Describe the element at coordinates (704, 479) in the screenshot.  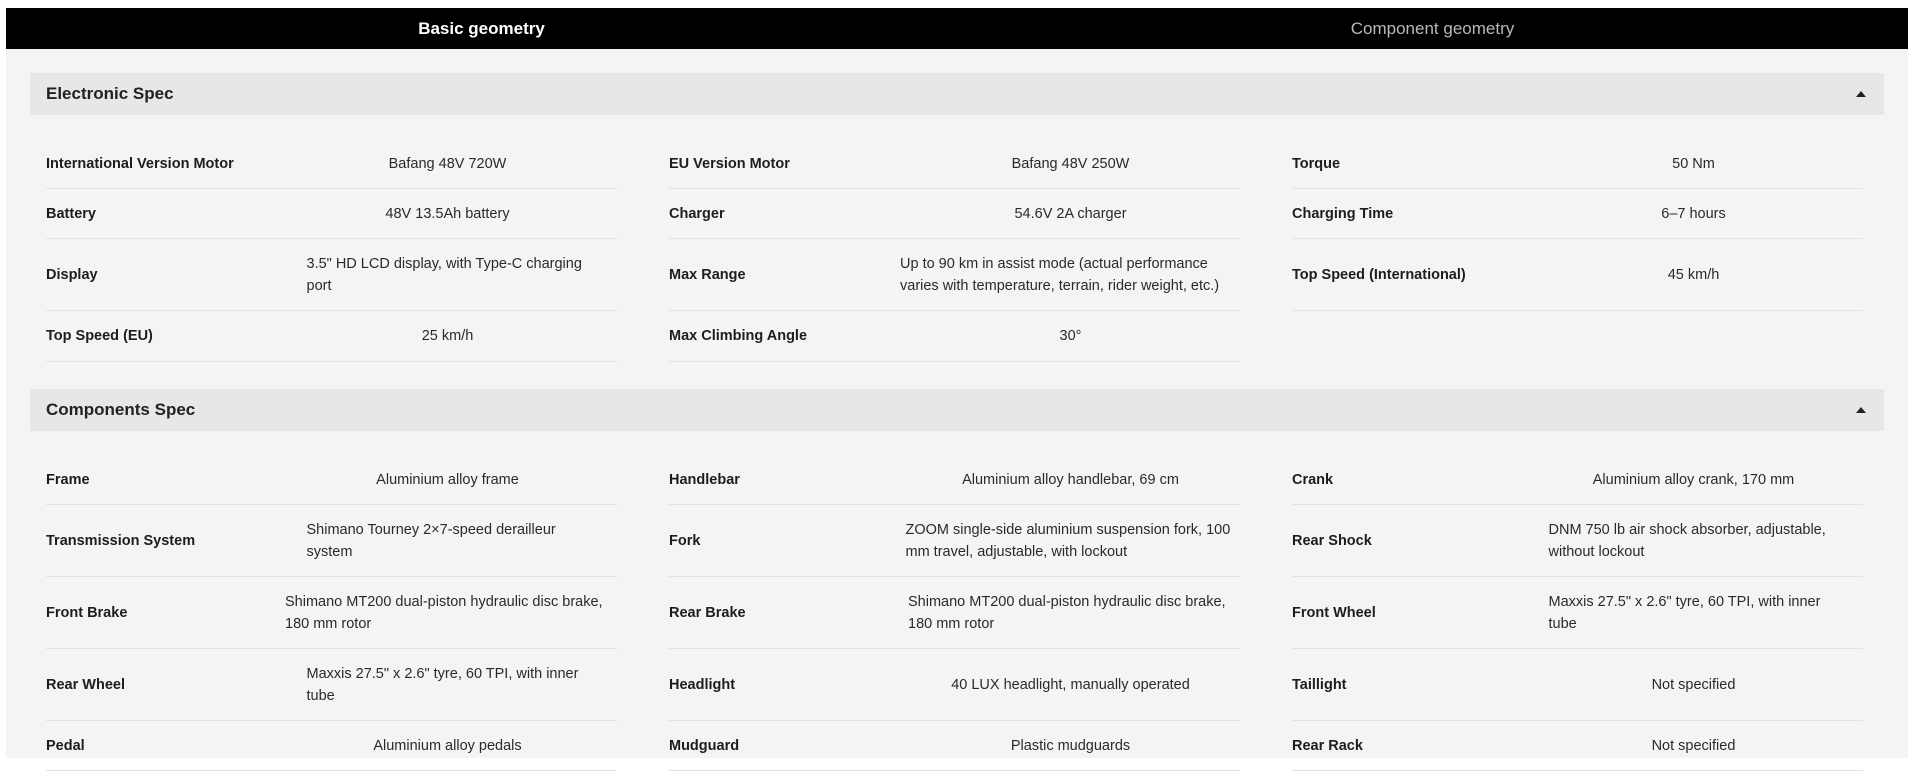
I see `spec-label: Handlebar` at that location.